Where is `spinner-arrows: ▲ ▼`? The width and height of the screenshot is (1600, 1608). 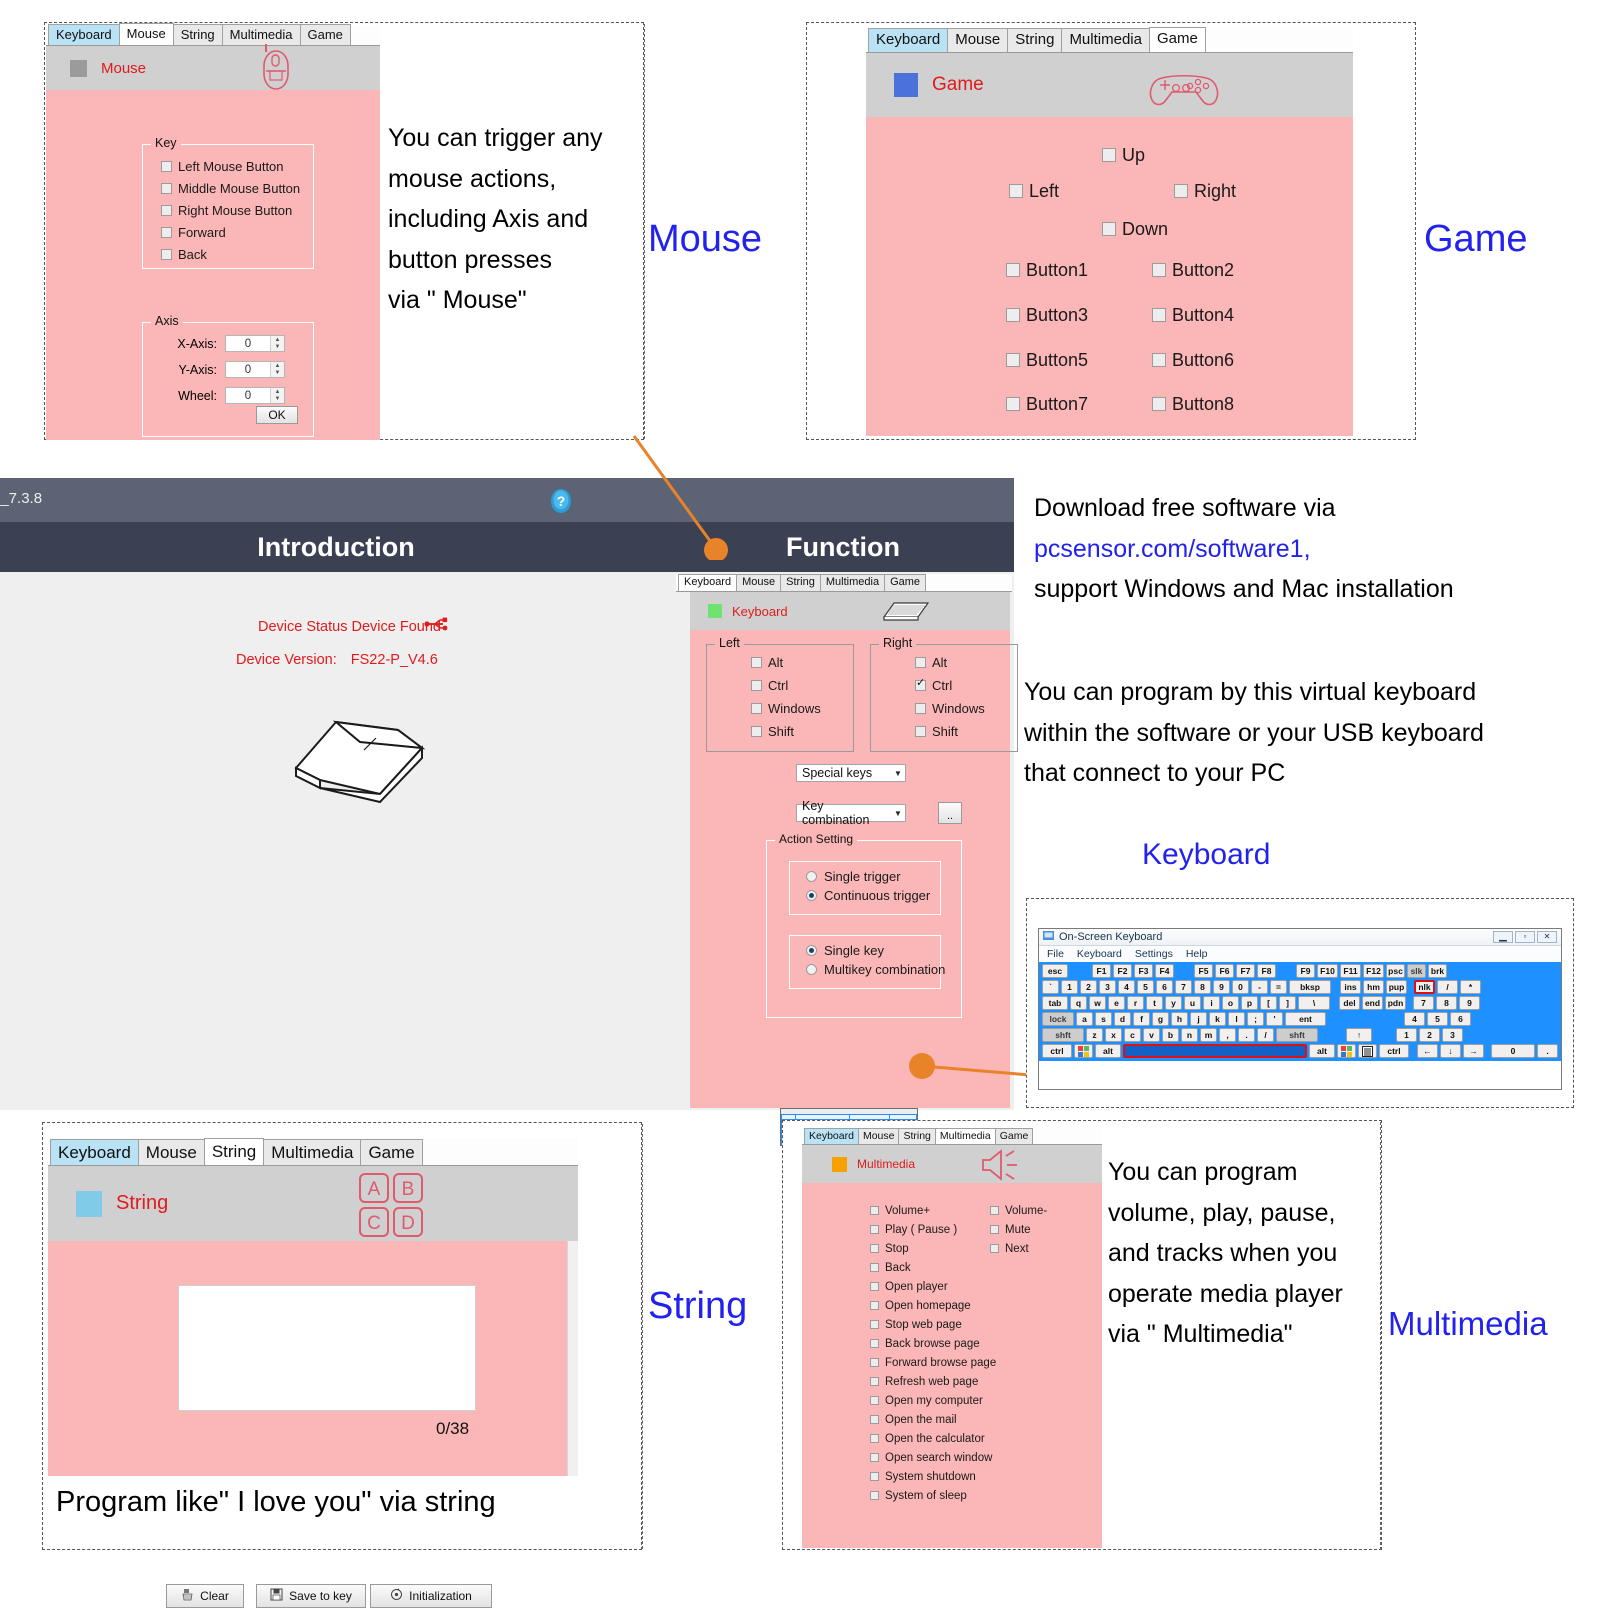
spinner-arrows: ▲ ▼ is located at coordinates (277, 343).